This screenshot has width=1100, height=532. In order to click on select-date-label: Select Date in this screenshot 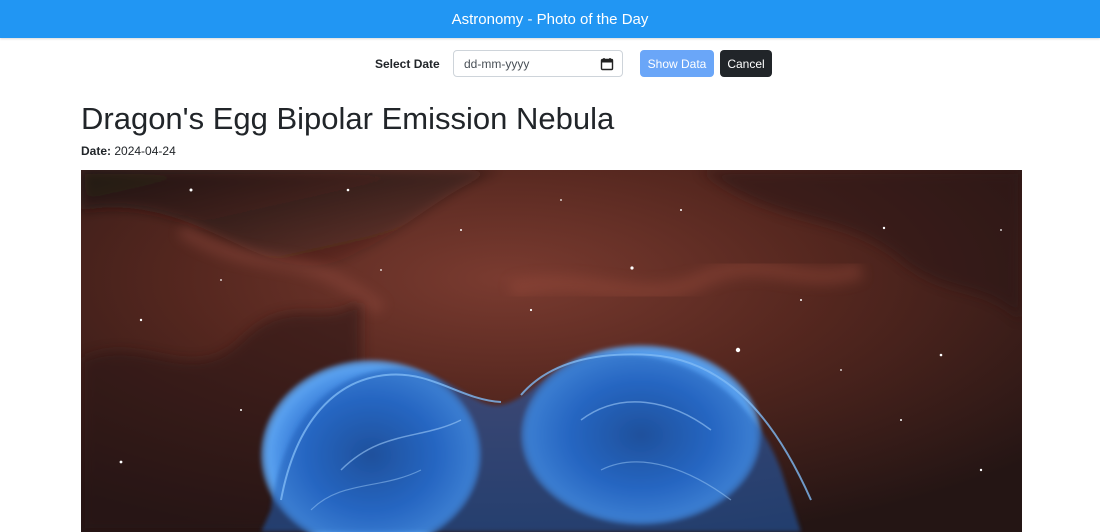, I will do `click(407, 64)`.